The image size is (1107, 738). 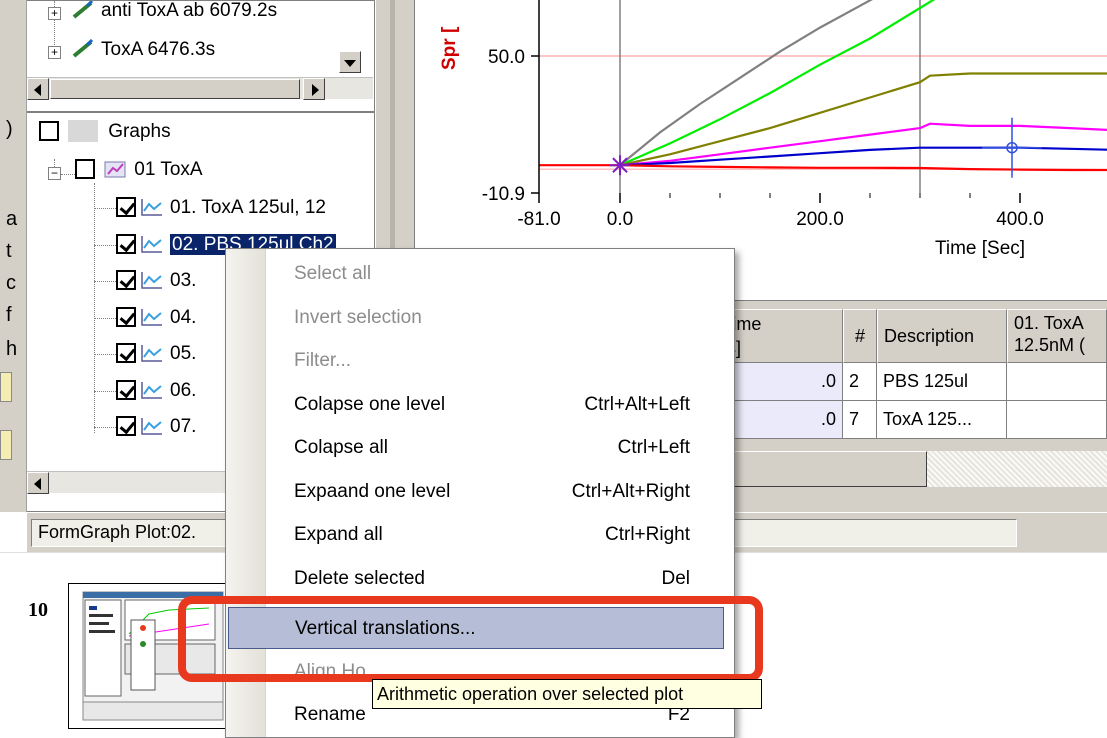 I want to click on arrow-left-icon, so click(x=37, y=90).